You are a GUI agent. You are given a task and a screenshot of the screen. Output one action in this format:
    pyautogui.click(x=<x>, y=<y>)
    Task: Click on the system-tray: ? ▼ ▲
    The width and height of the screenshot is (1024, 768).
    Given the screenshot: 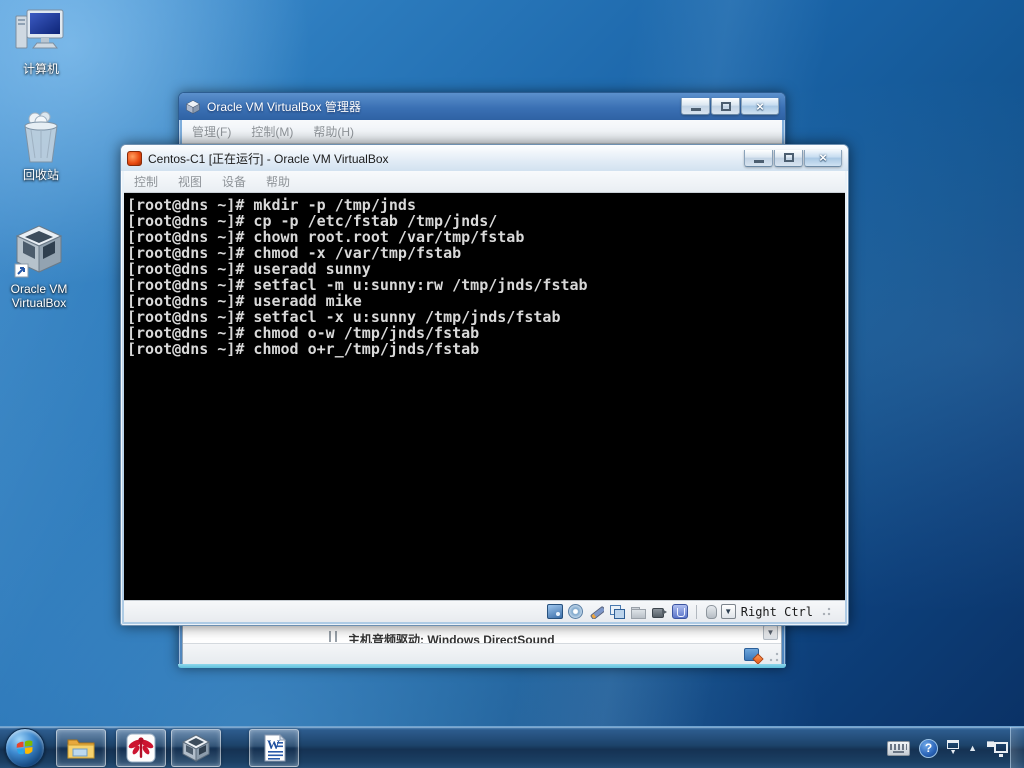 What is the action you would take?
    pyautogui.click(x=947, y=747)
    